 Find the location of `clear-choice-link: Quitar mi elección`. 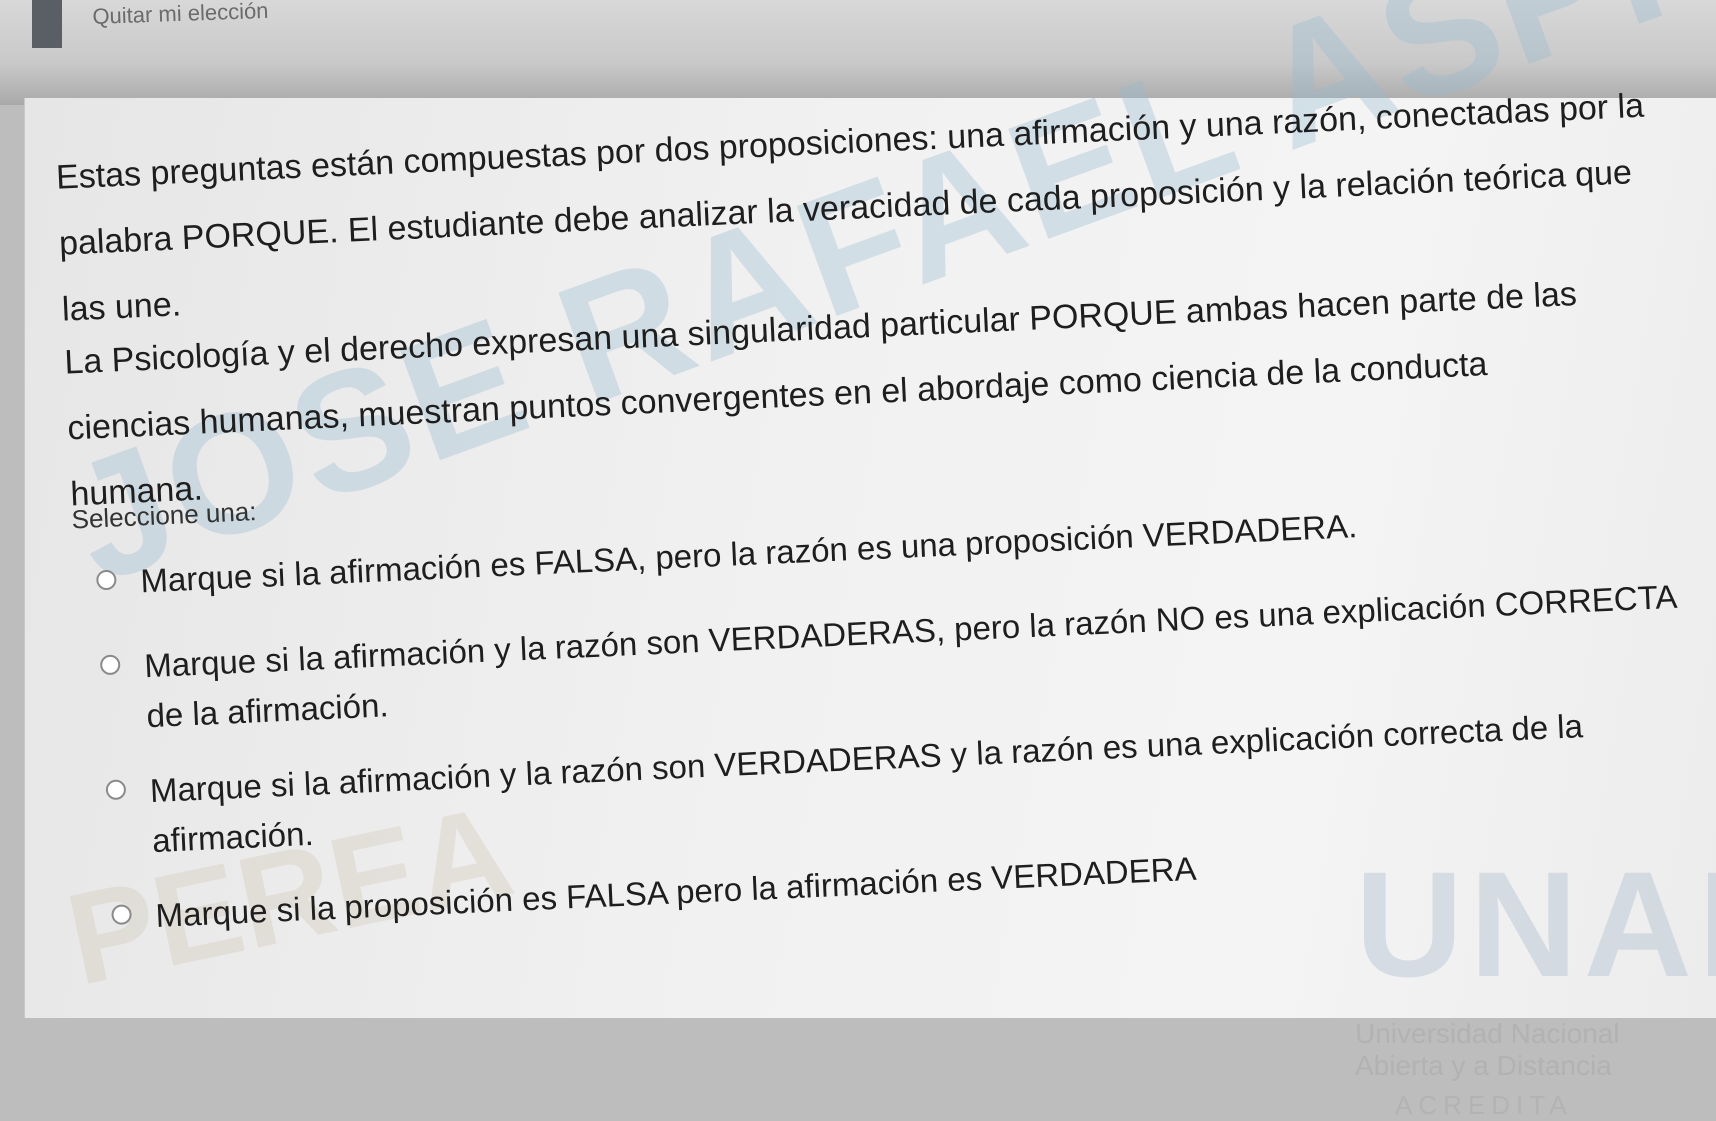

clear-choice-link: Quitar mi elección is located at coordinates (180, 15).